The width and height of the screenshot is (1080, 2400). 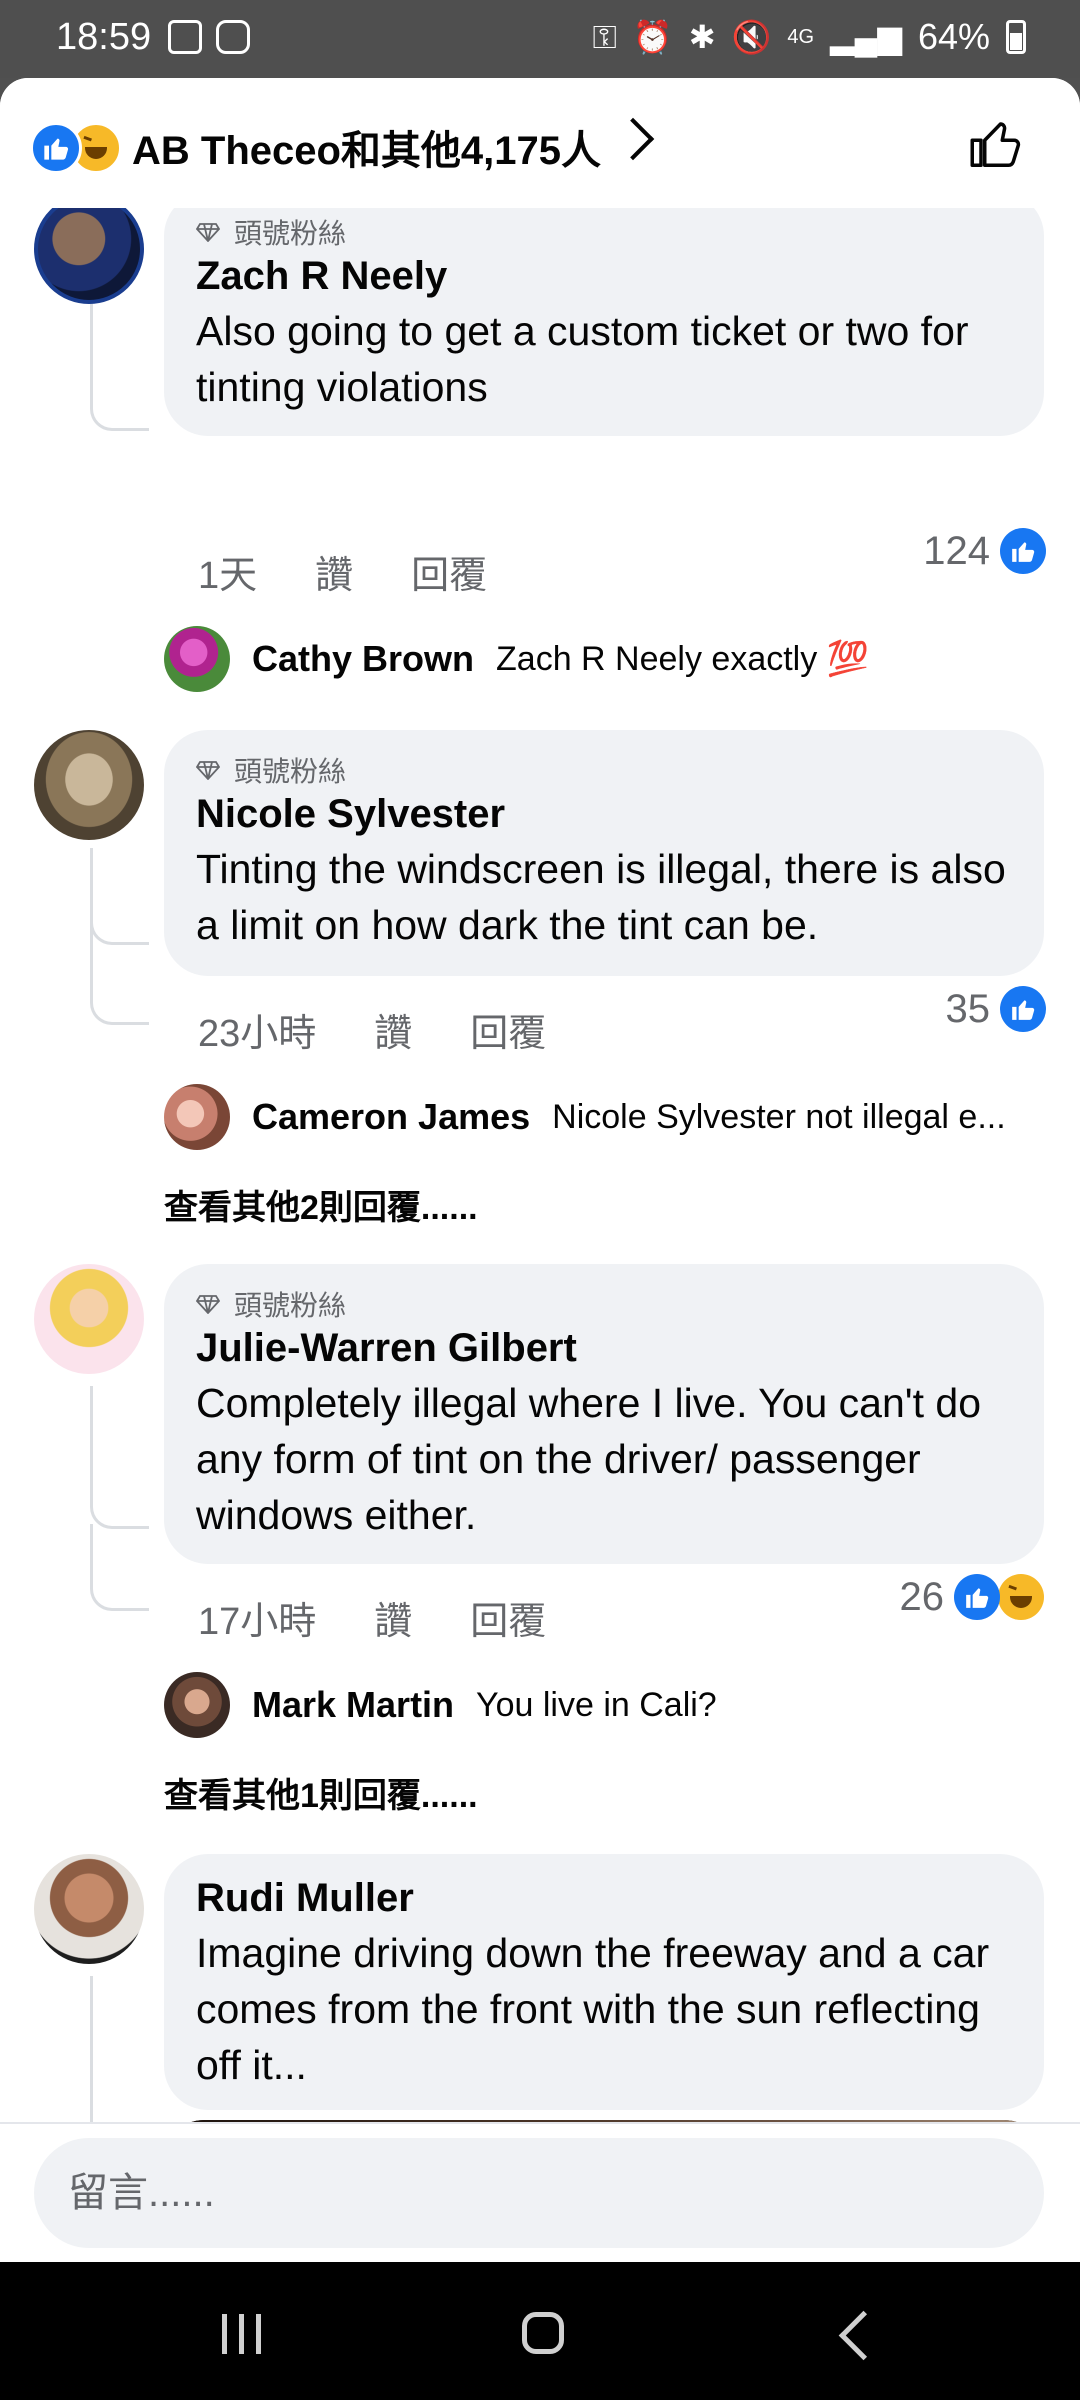 What do you see at coordinates (633, 139) in the screenshot?
I see `chevron-right-icon` at bounding box center [633, 139].